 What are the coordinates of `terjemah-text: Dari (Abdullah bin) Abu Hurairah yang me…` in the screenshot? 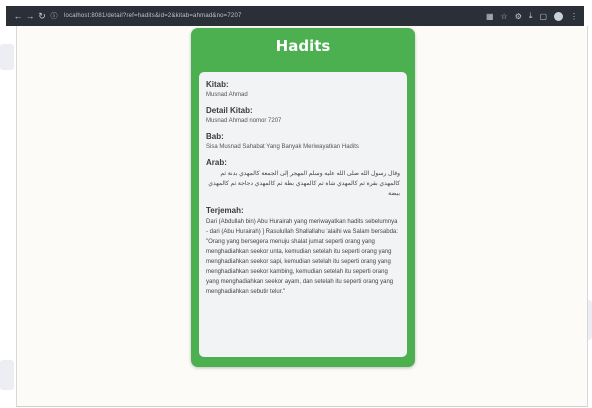 It's located at (302, 257).